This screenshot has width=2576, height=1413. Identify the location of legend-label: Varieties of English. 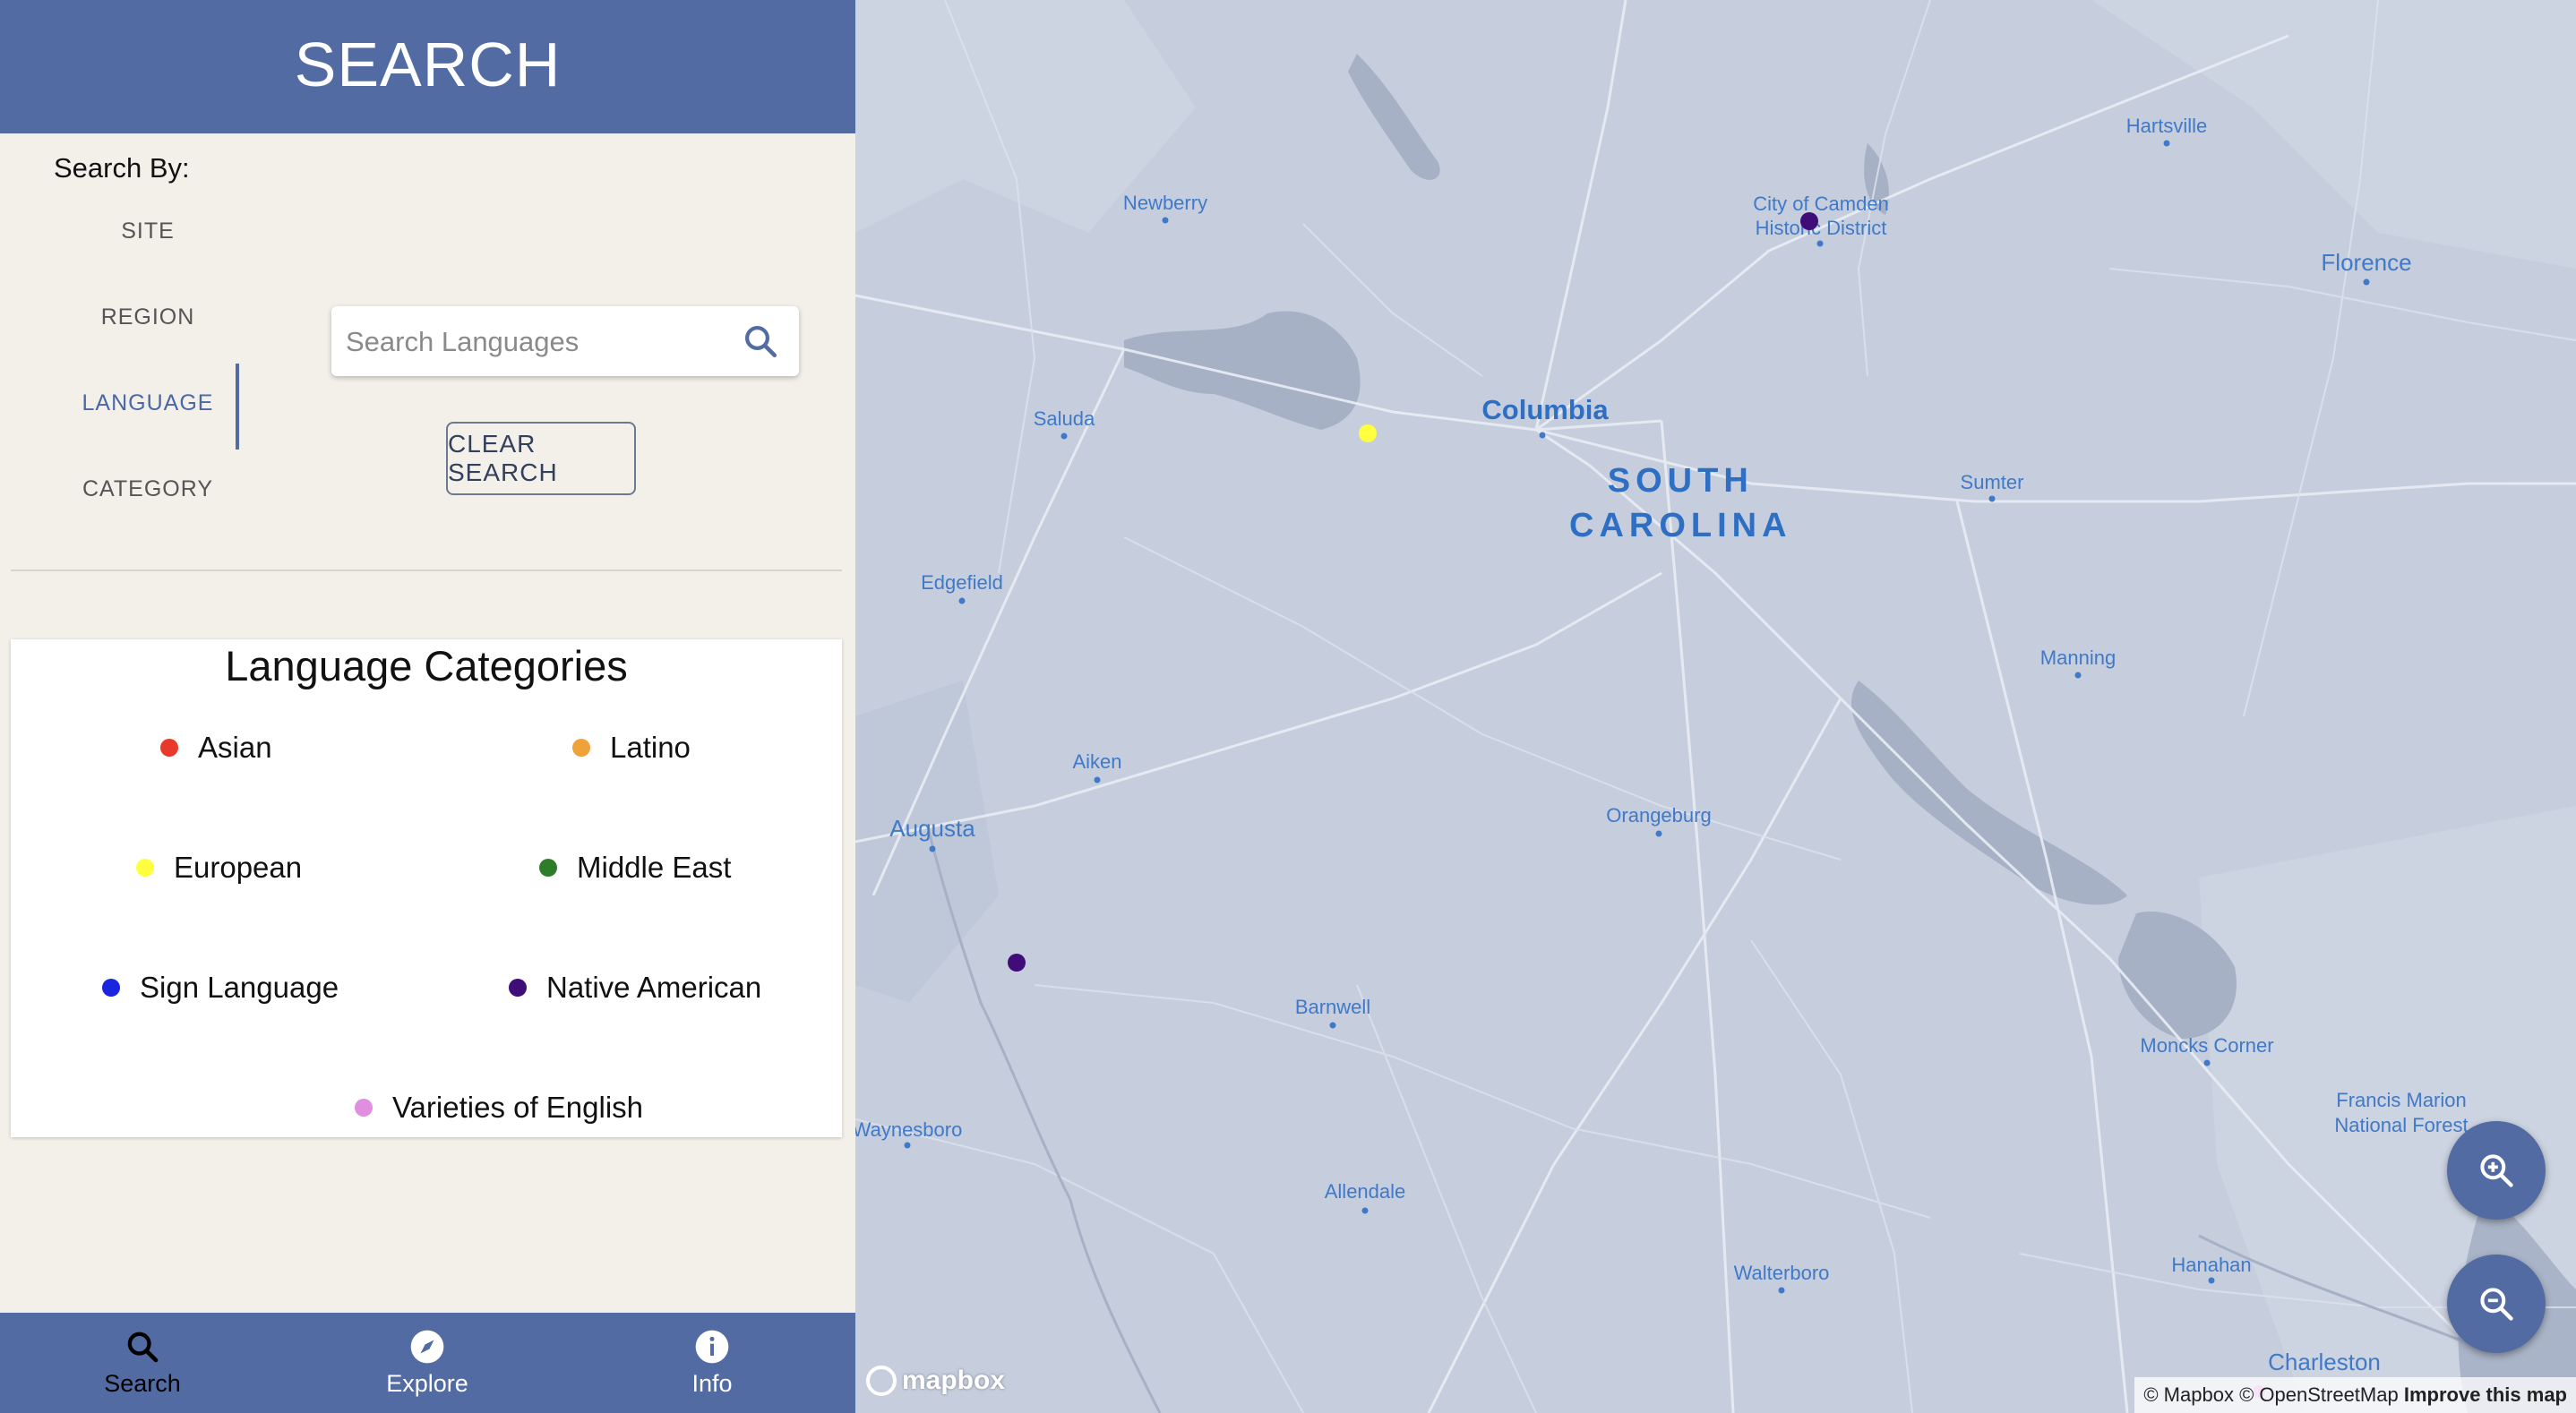
(518, 1107).